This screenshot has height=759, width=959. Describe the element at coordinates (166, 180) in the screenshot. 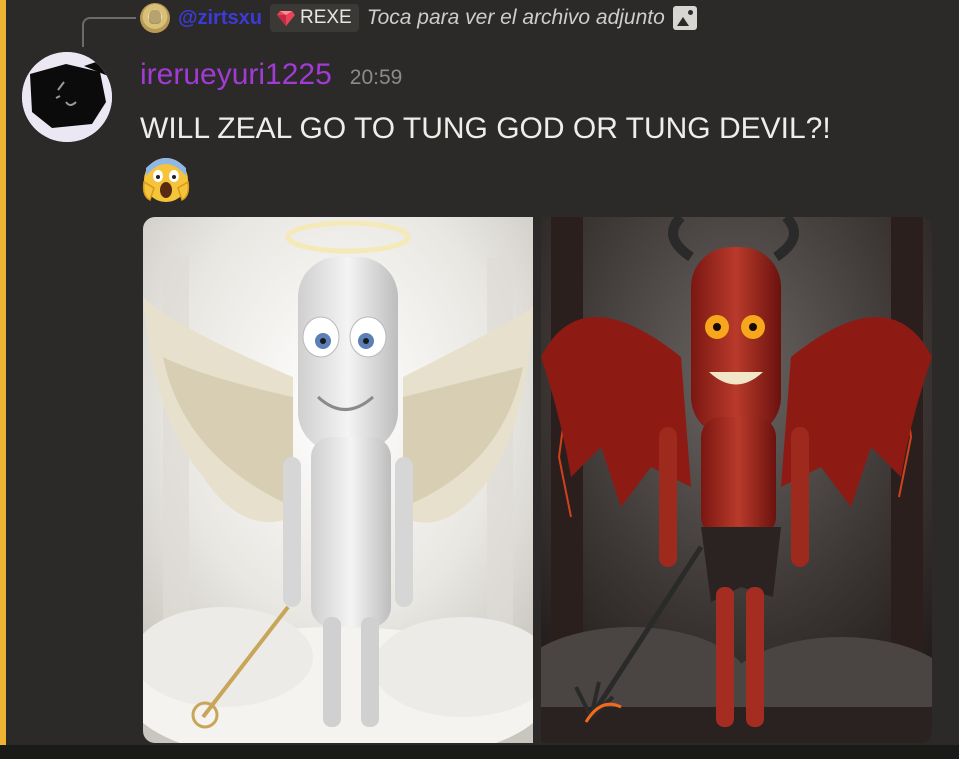

I see `screaming-face-emoji` at that location.